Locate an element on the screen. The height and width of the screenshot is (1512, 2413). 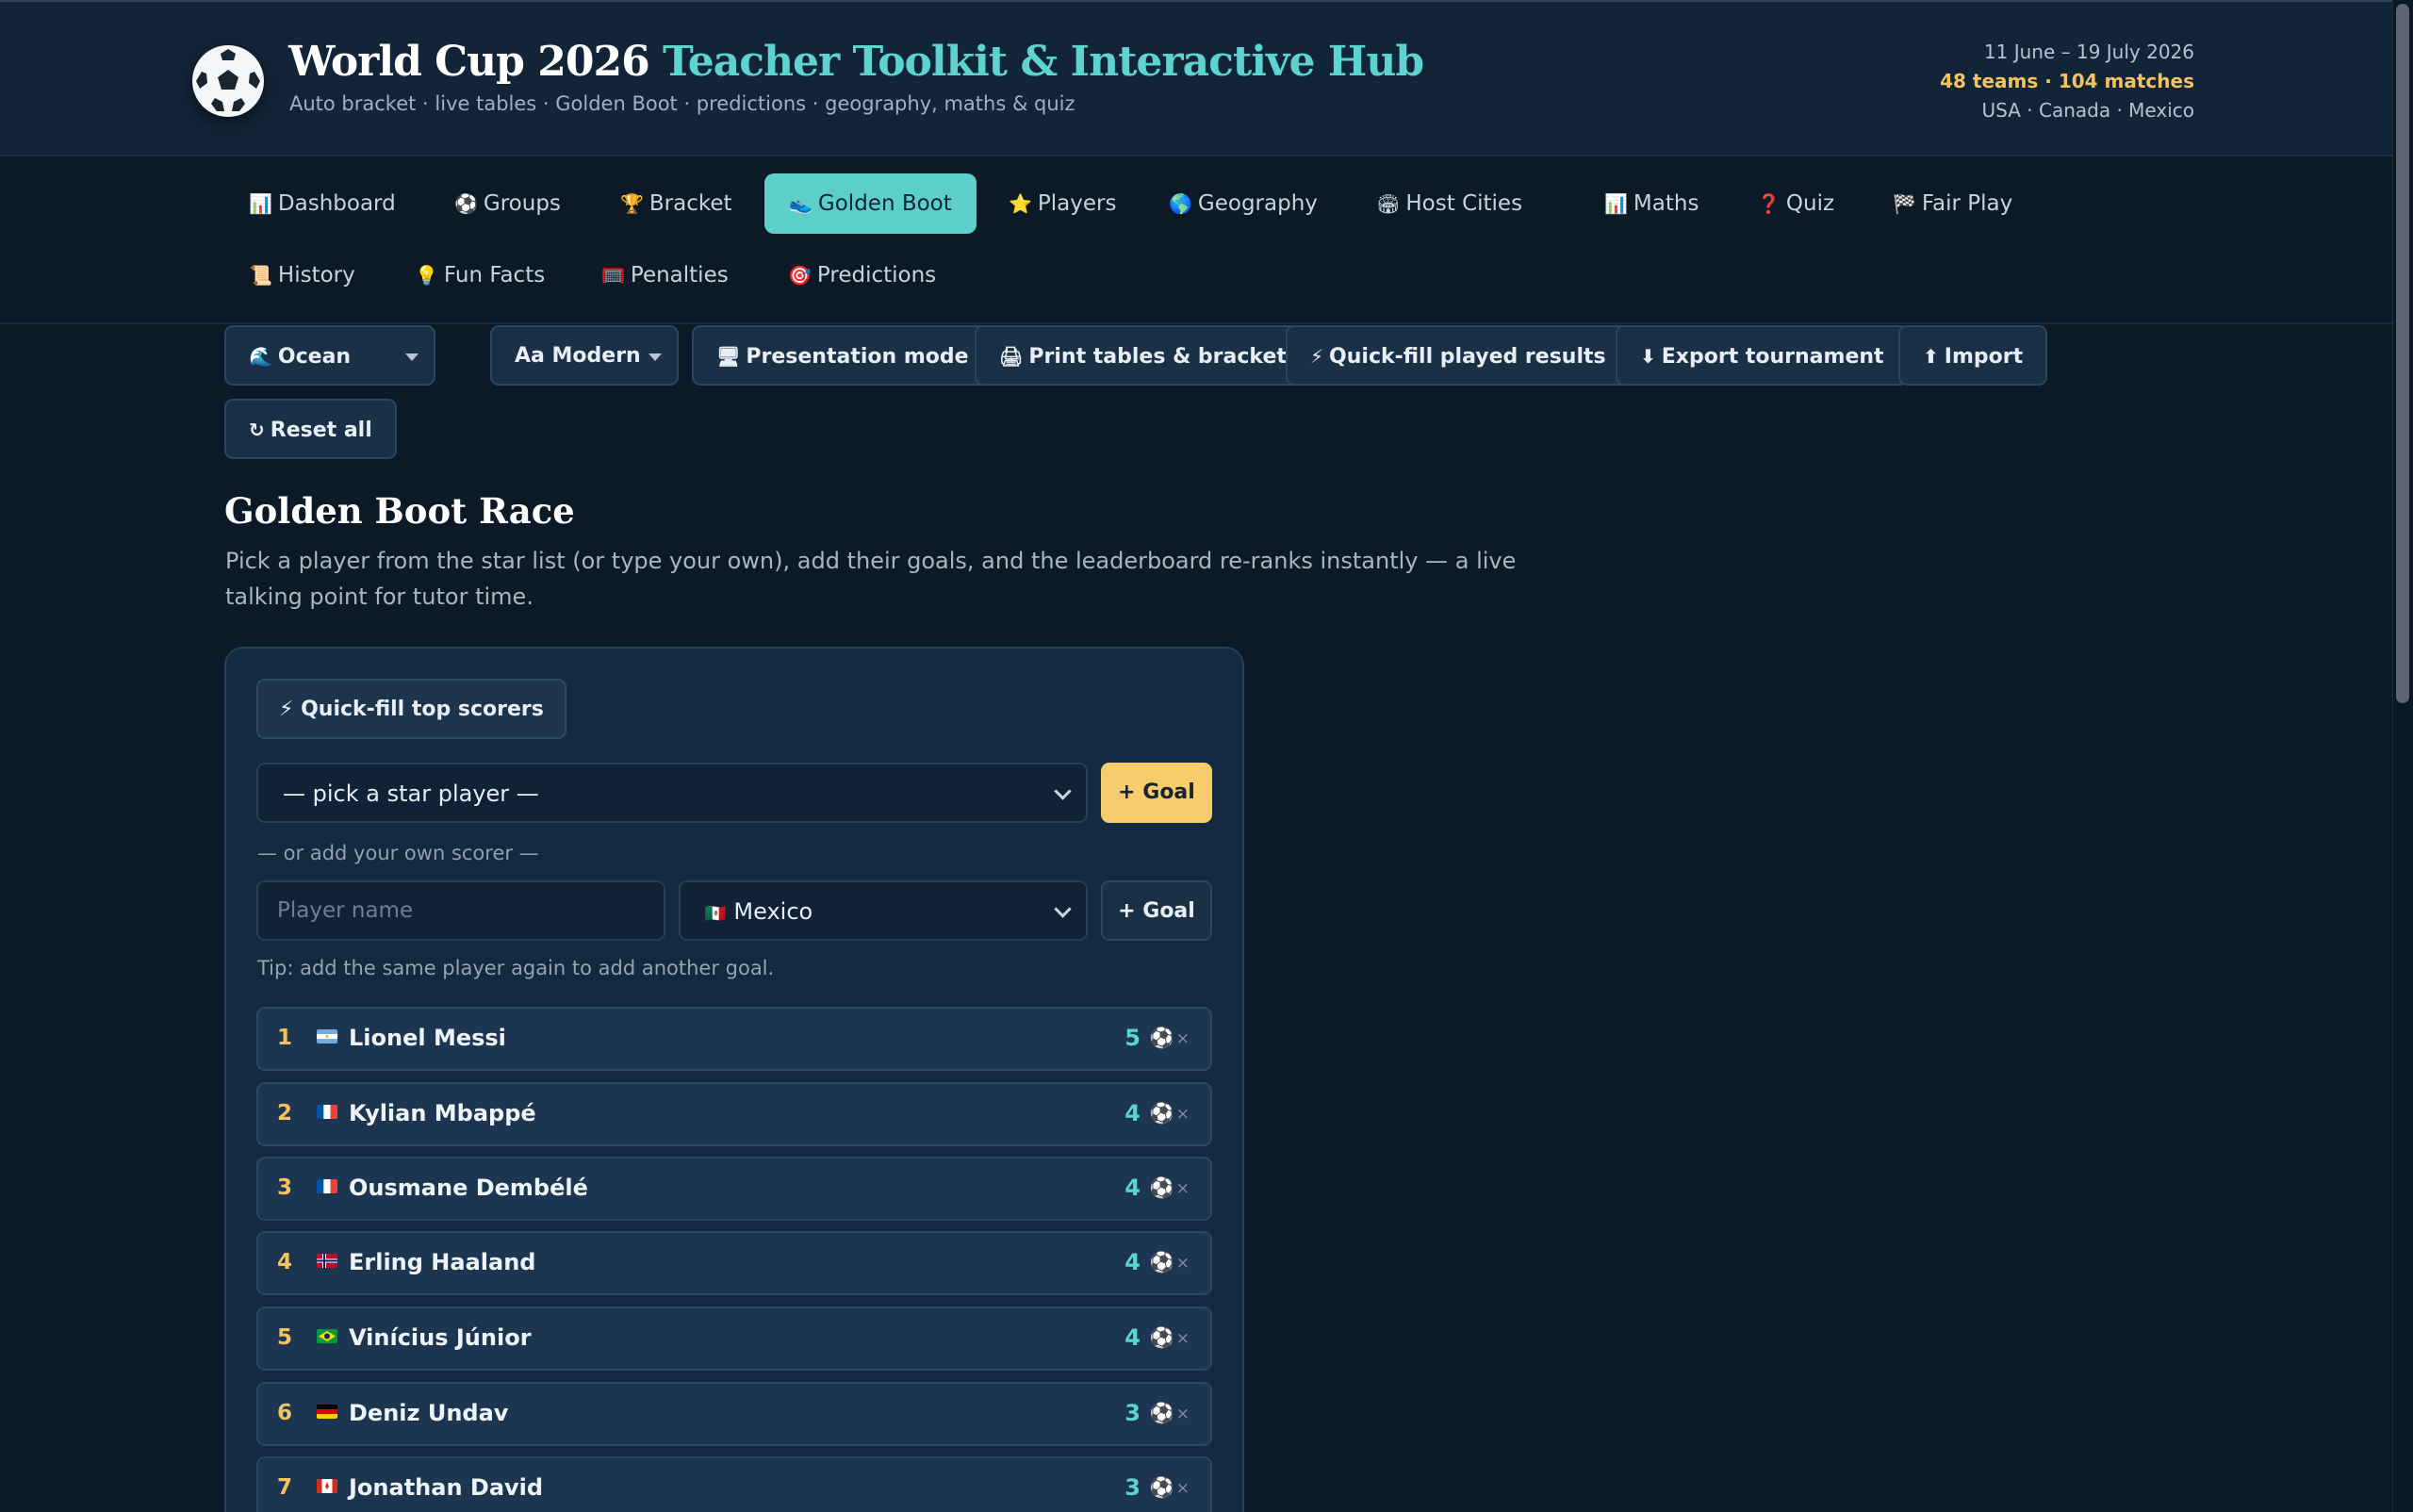
tab-fair-play: 🏁 Fair Play is located at coordinates (1953, 203).